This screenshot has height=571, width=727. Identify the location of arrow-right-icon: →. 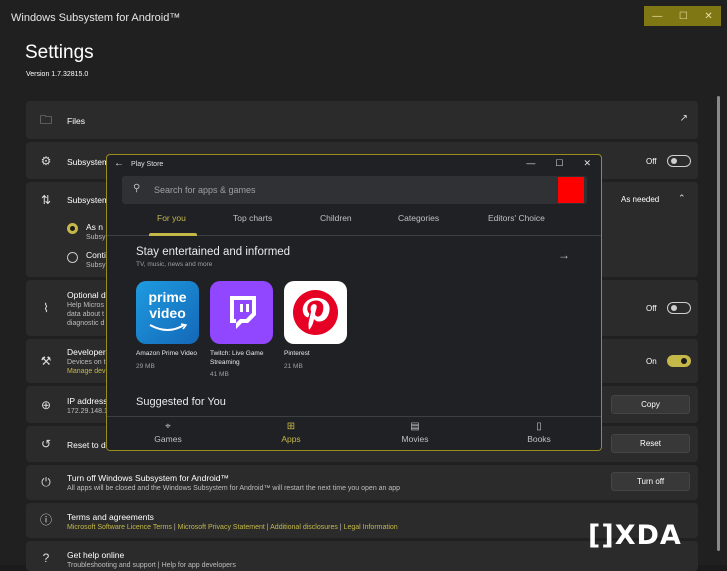
(564, 255).